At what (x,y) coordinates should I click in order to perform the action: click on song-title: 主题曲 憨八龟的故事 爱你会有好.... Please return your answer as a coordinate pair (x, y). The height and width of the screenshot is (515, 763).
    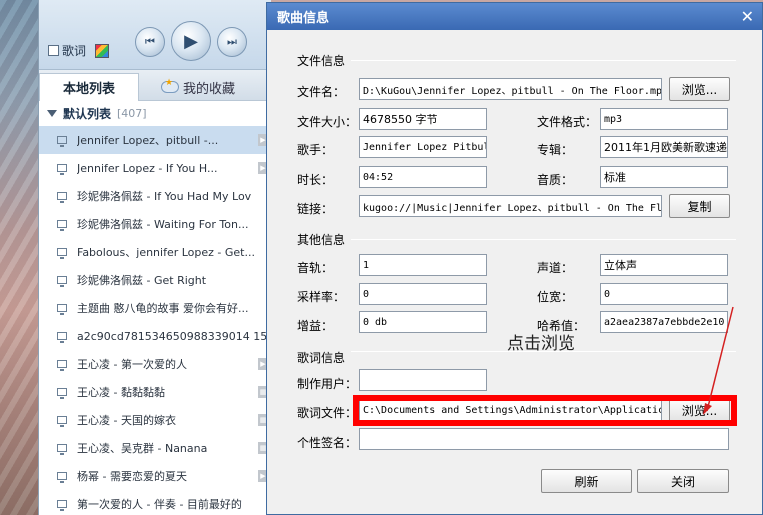
    Looking at the image, I should click on (163, 308).